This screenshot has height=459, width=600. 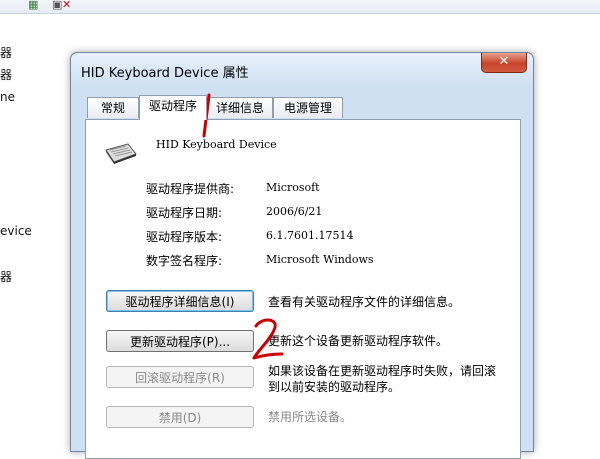 I want to click on tab-details: 详细信息, so click(x=240, y=107).